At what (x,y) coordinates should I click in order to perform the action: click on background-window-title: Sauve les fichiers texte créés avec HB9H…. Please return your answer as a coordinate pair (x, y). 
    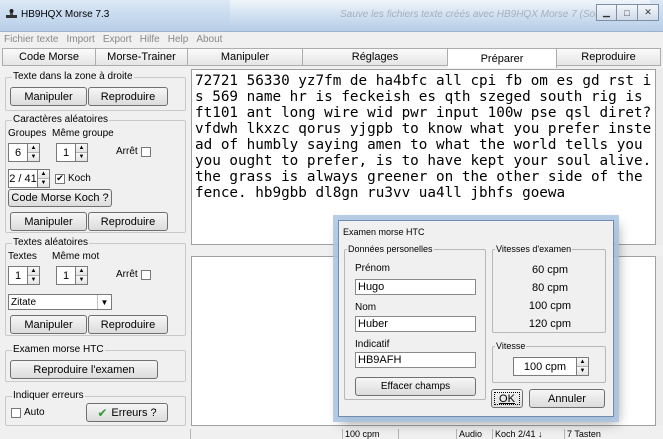
    Looking at the image, I should click on (442, 15).